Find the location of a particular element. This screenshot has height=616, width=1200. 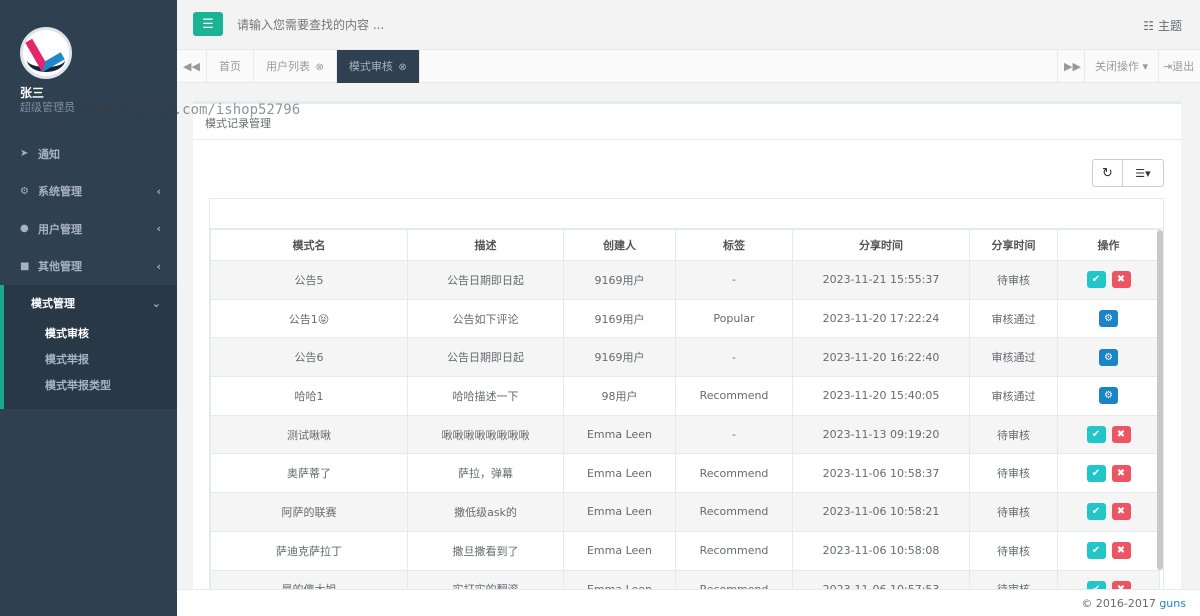

table-header-row: 模式名 描述 创建人 标签 分享时间 分享时间 操作 is located at coordinates (685, 245).